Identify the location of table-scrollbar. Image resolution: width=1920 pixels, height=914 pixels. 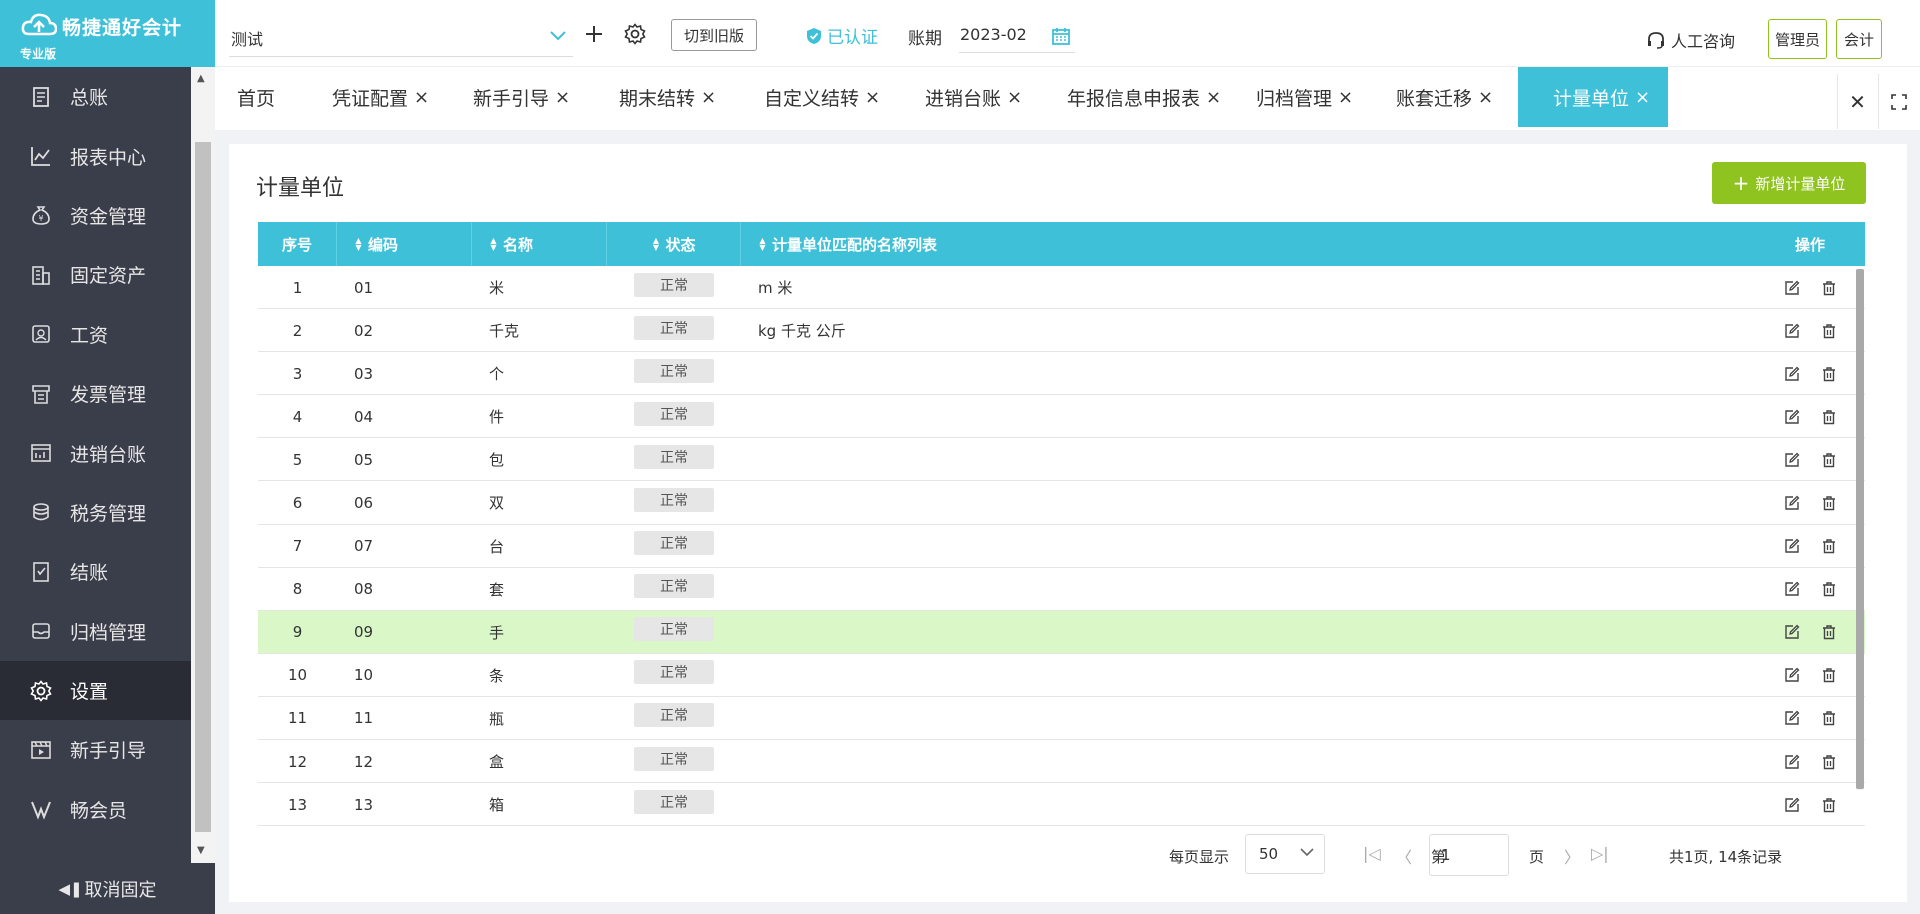
(1860, 529).